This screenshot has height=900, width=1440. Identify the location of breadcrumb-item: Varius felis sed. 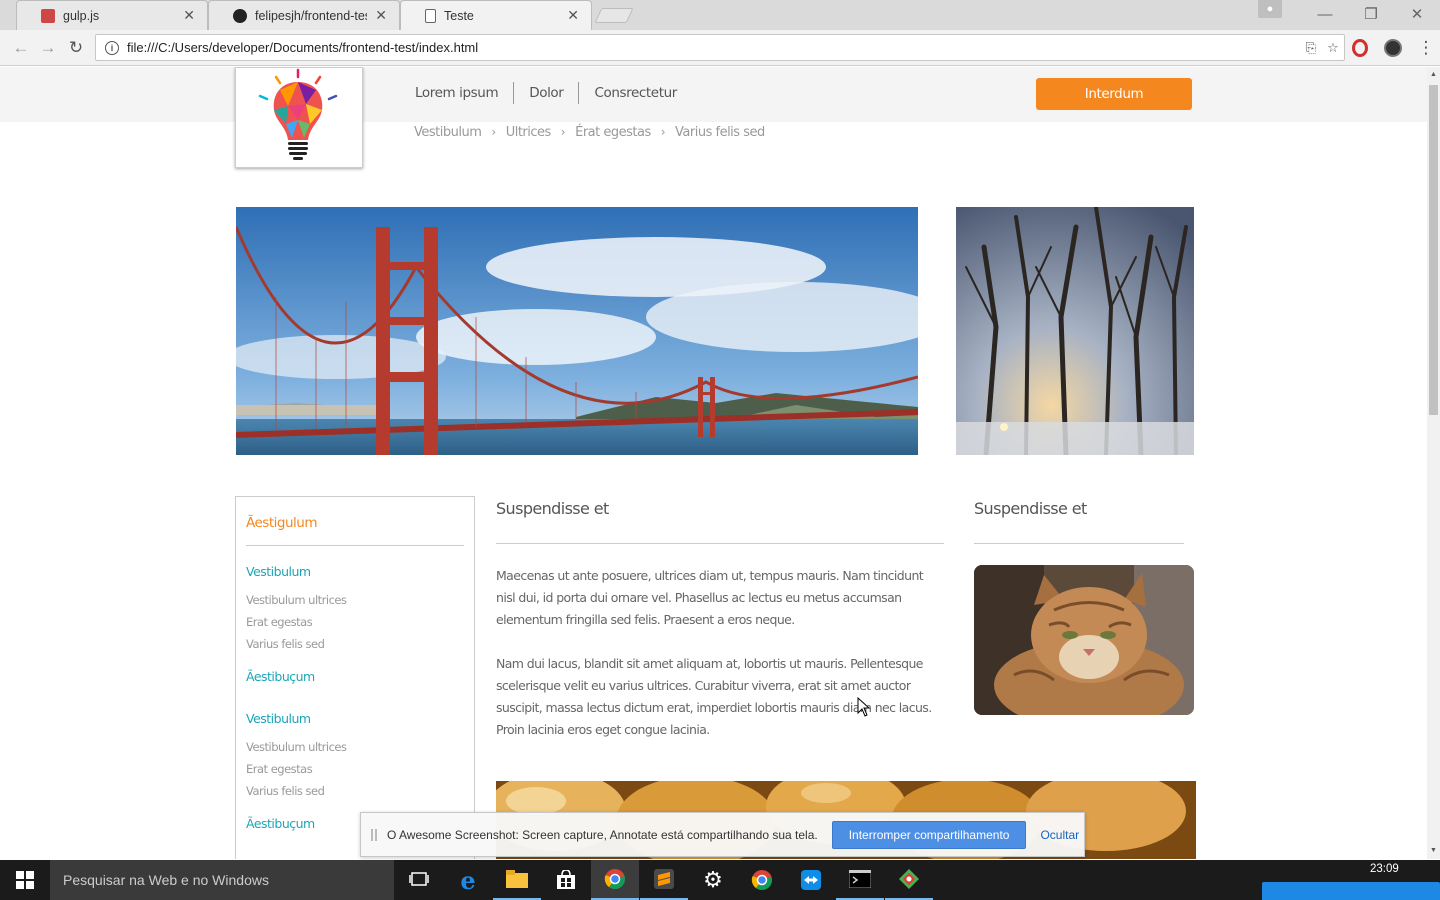
(725, 132).